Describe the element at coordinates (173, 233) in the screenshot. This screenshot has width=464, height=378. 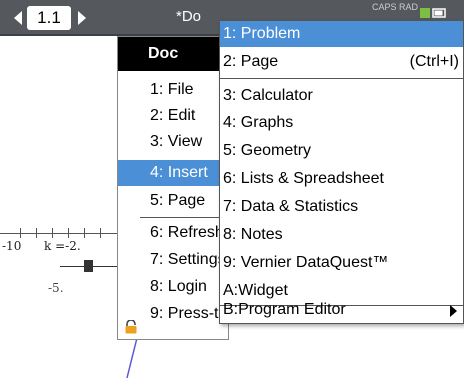
I see `doc-menu-item-refresh: 6: Refresh` at that location.